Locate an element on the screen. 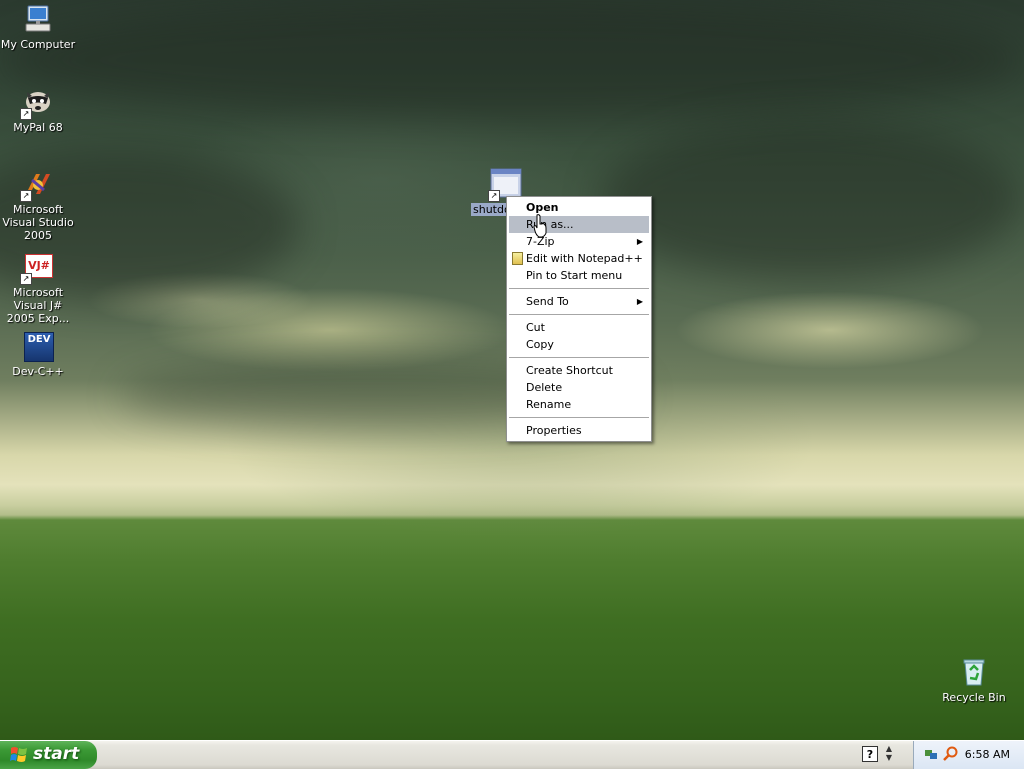 Image resolution: width=1024 pixels, height=769 pixels. search-icon is located at coordinates (951, 754).